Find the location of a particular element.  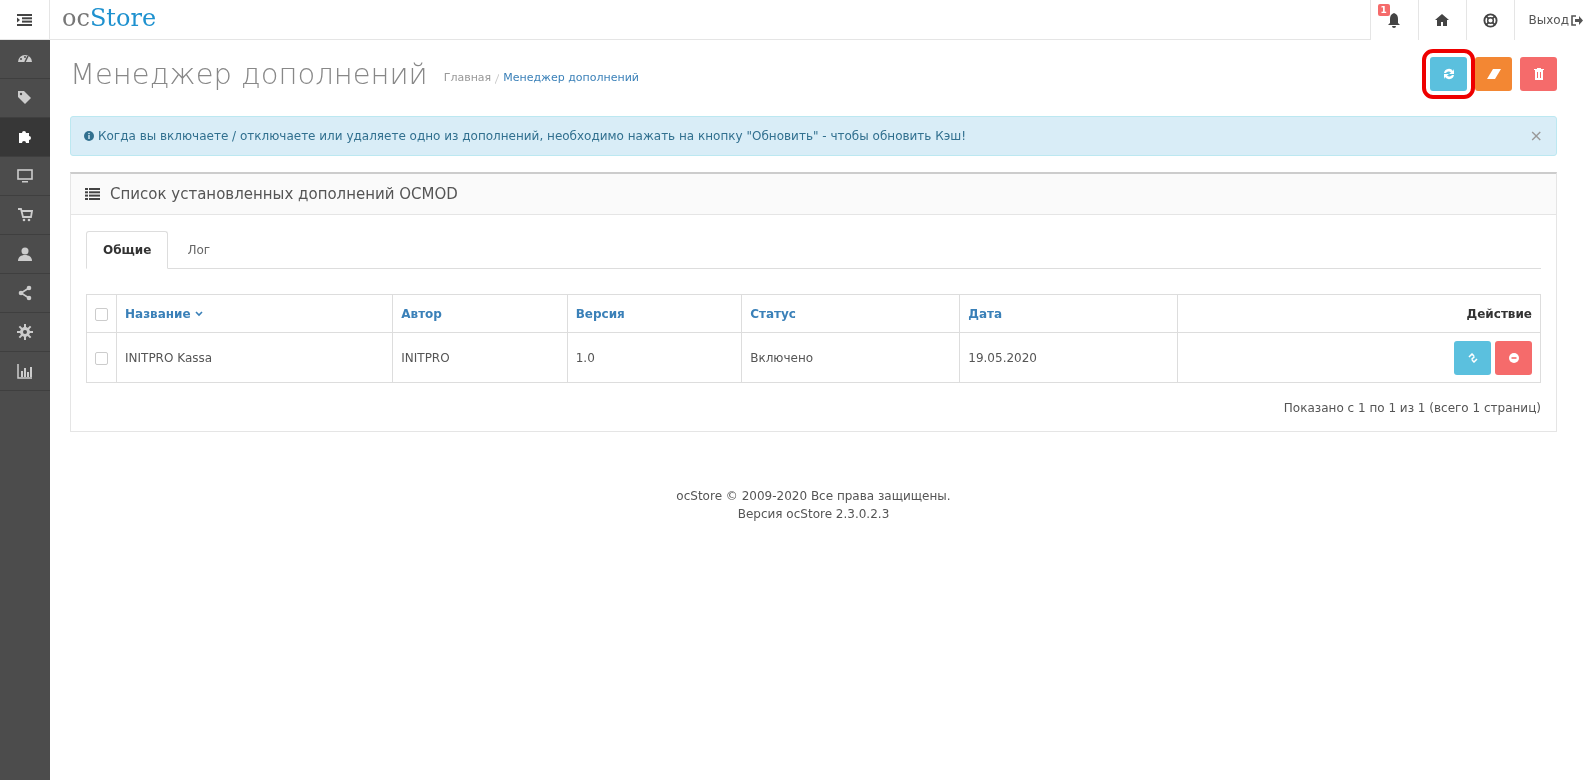

cart-icon is located at coordinates (25, 215).